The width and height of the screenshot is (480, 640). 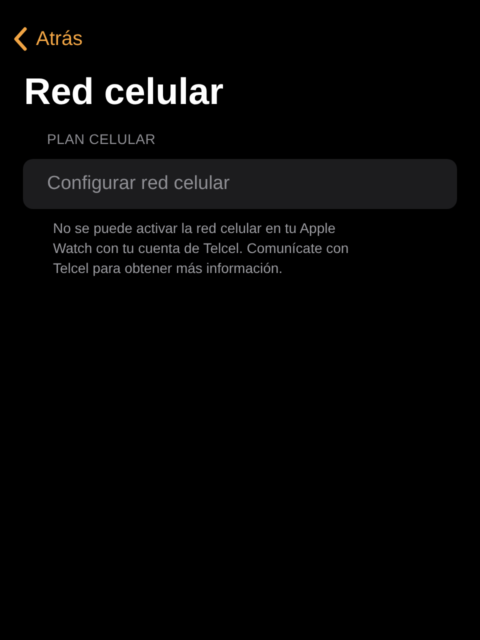 What do you see at coordinates (48, 39) in the screenshot?
I see `back-button: Atrás` at bounding box center [48, 39].